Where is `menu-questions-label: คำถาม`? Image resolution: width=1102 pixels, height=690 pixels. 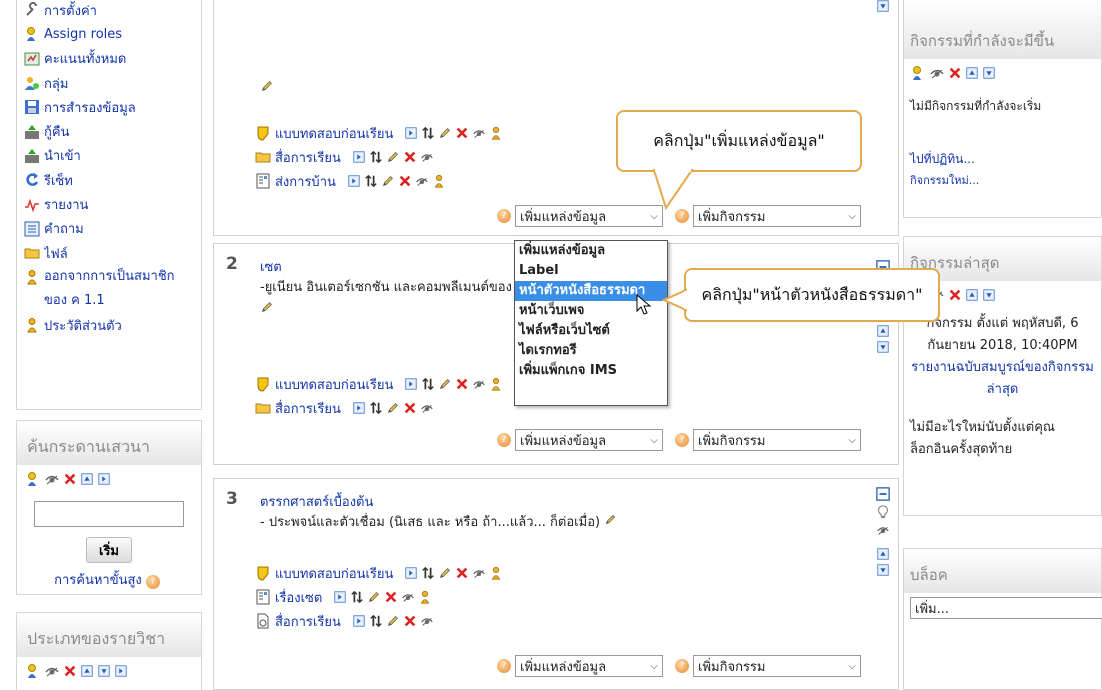 menu-questions-label: คำถาม is located at coordinates (64, 228).